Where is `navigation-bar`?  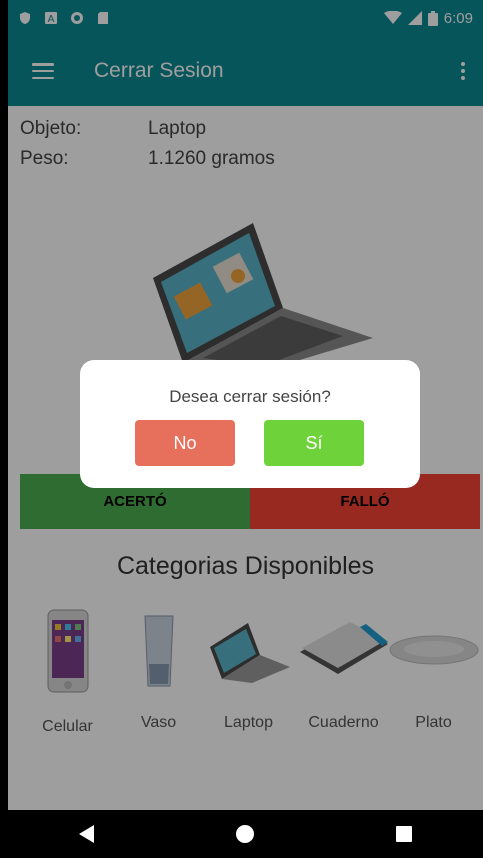 navigation-bar is located at coordinates (245, 834).